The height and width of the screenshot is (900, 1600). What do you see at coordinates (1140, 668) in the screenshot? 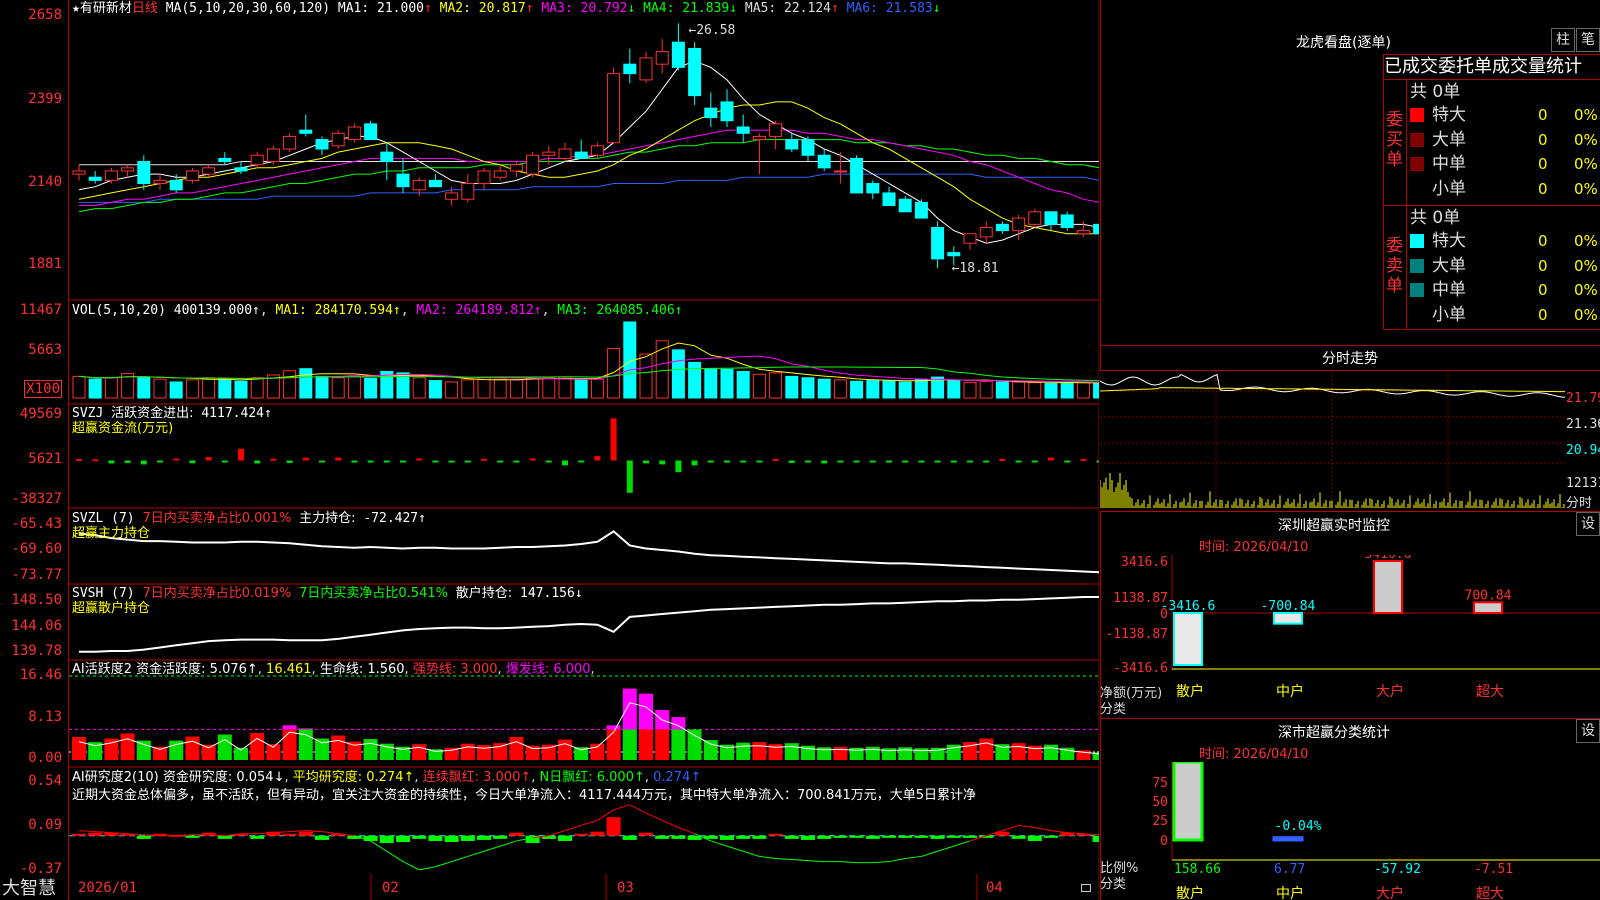
I see `monitor-y-tick: -3416.6` at bounding box center [1140, 668].